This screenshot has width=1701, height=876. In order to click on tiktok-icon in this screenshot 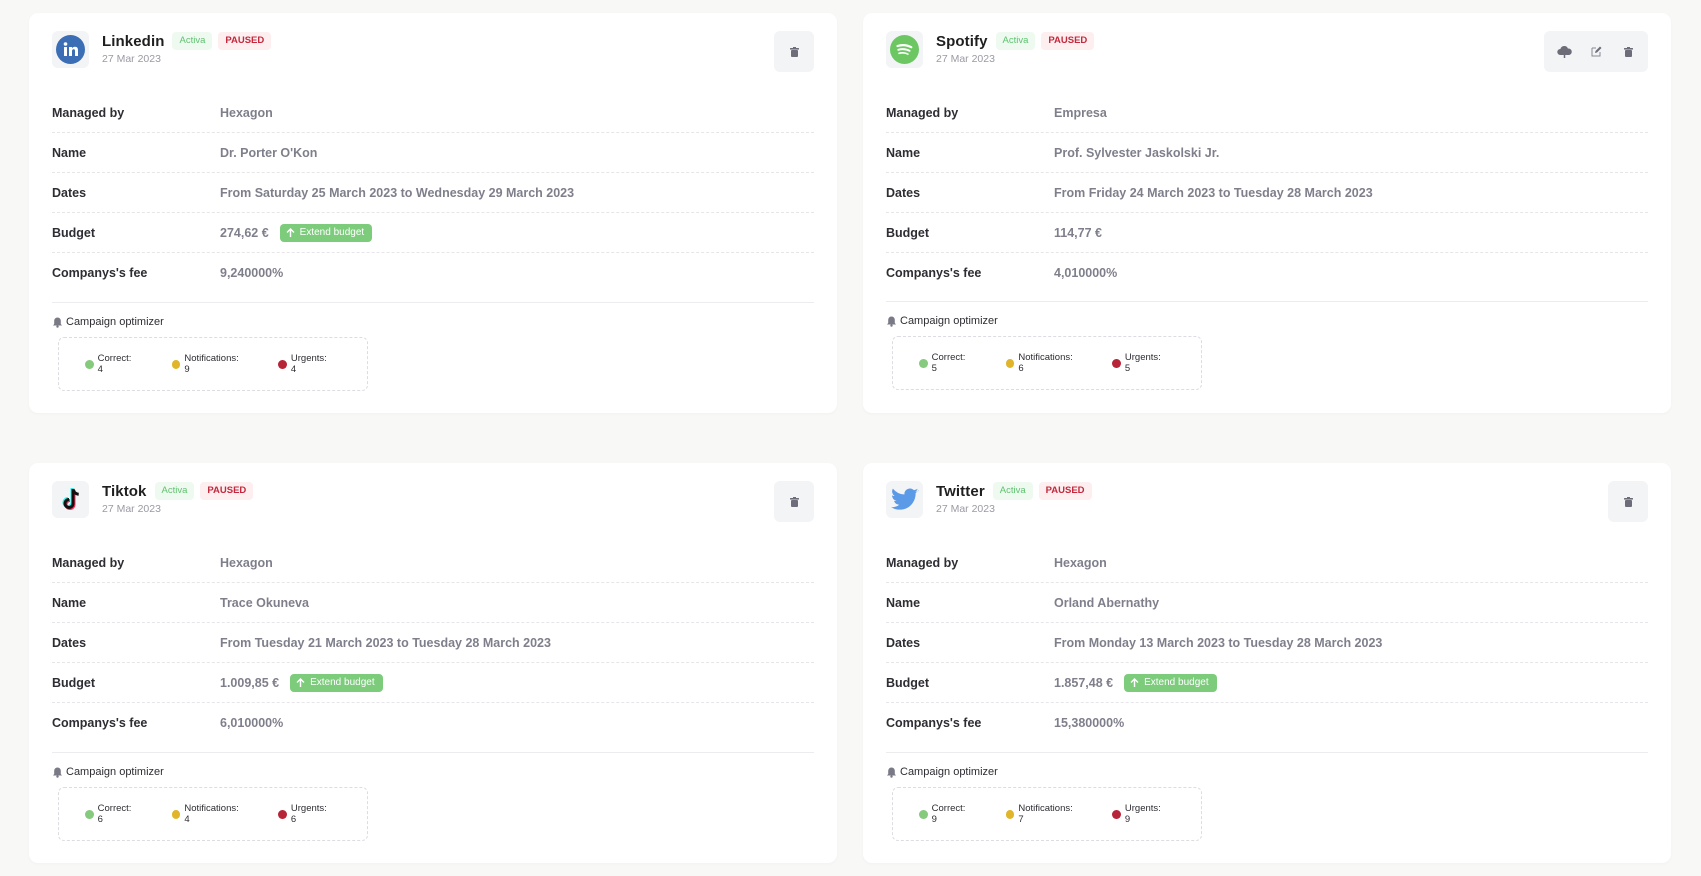, I will do `click(70, 499)`.